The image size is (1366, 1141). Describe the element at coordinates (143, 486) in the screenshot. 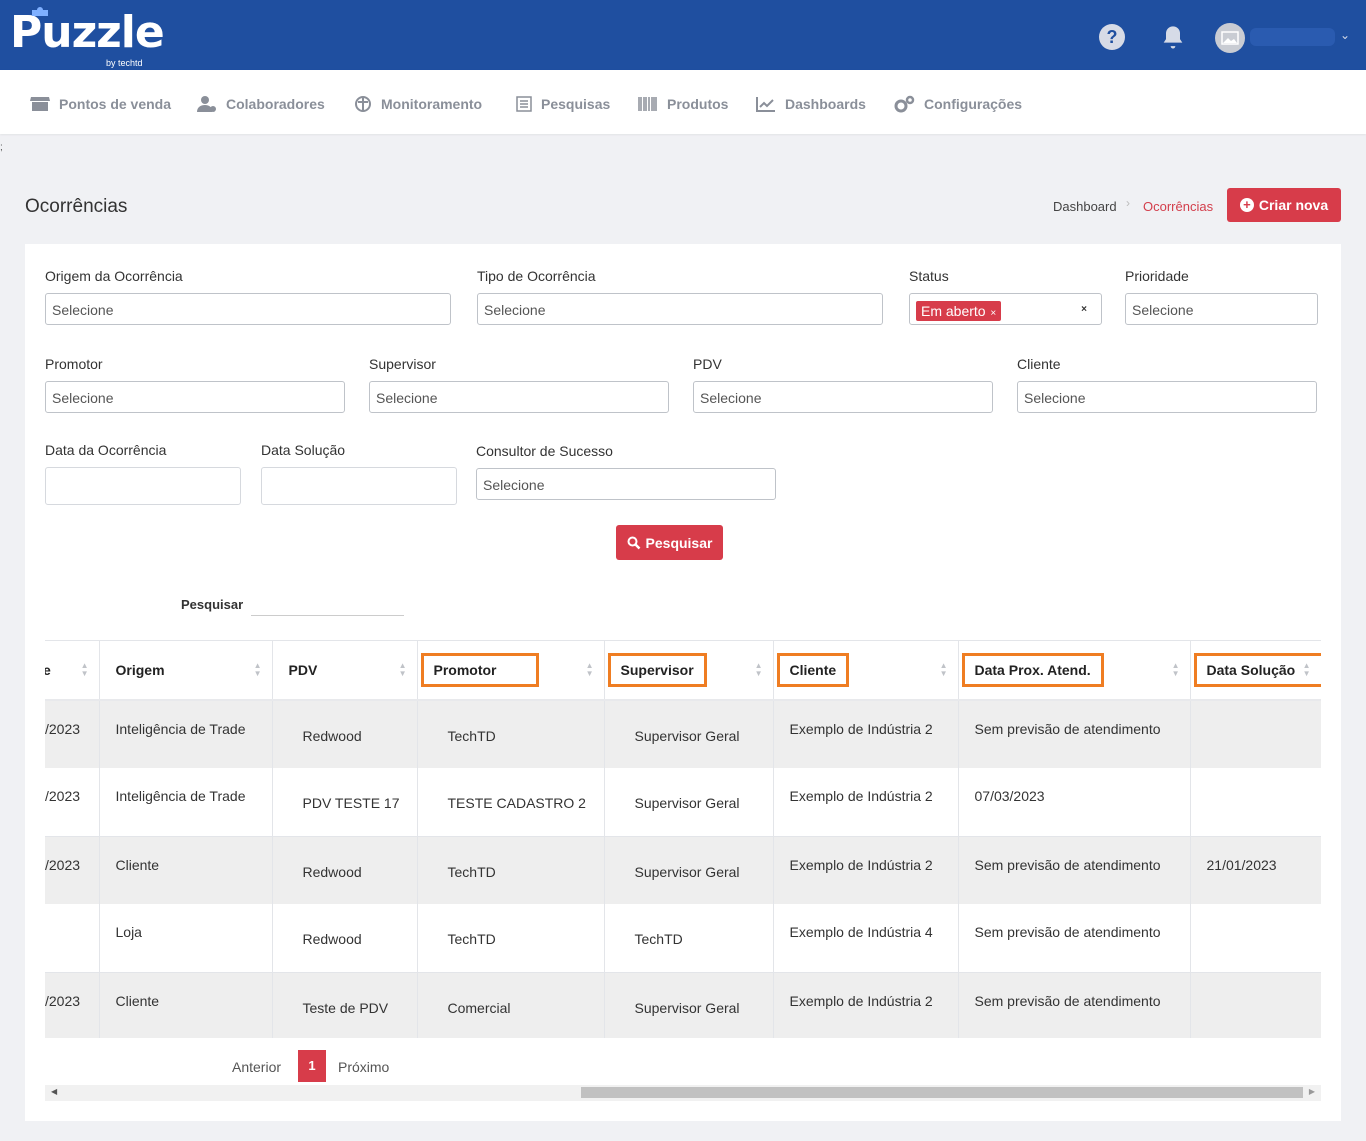

I see `filter-data-ocorrencia-input` at that location.